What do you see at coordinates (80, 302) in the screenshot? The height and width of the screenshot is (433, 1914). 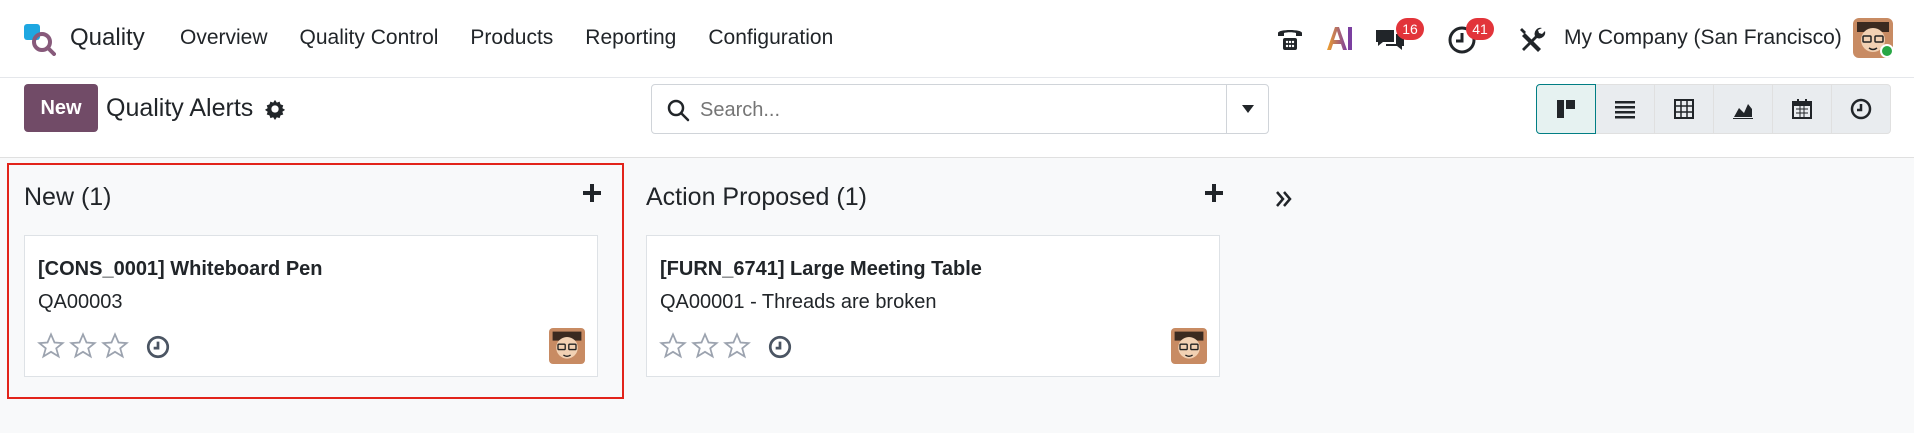 I see `card-reference: QA00003` at bounding box center [80, 302].